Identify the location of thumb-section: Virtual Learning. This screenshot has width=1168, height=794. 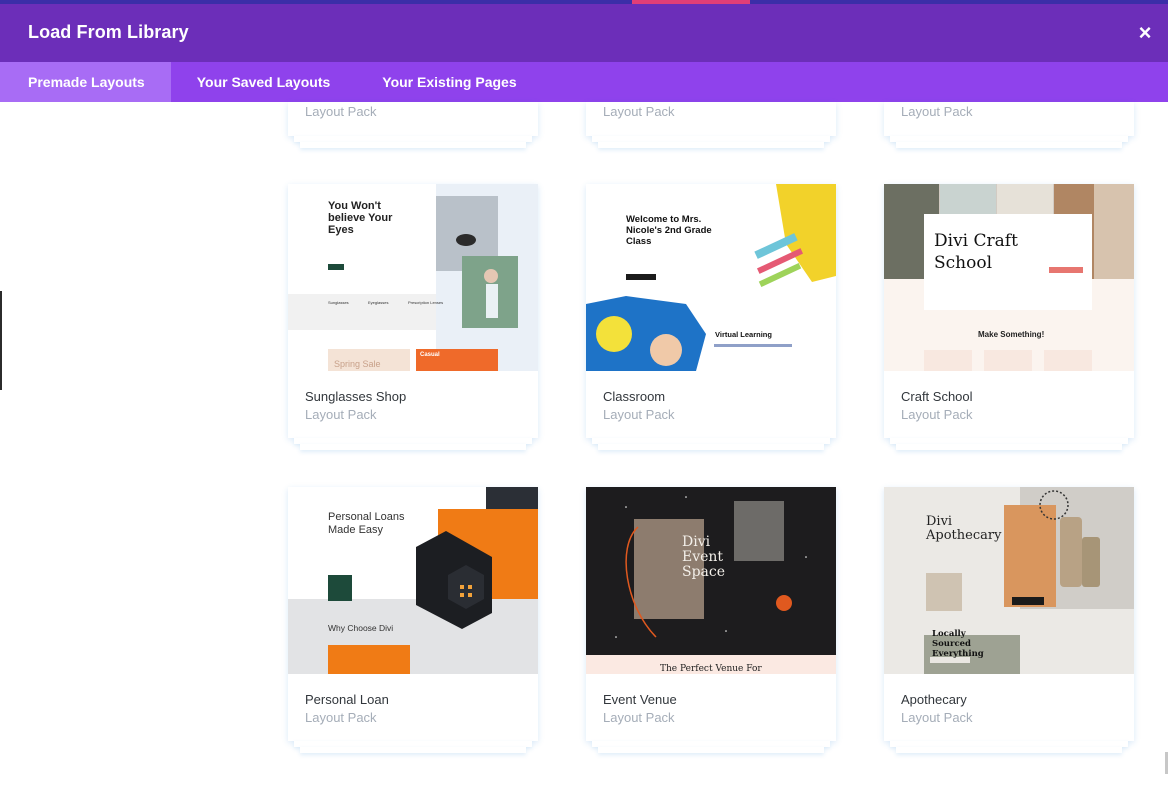
(743, 334).